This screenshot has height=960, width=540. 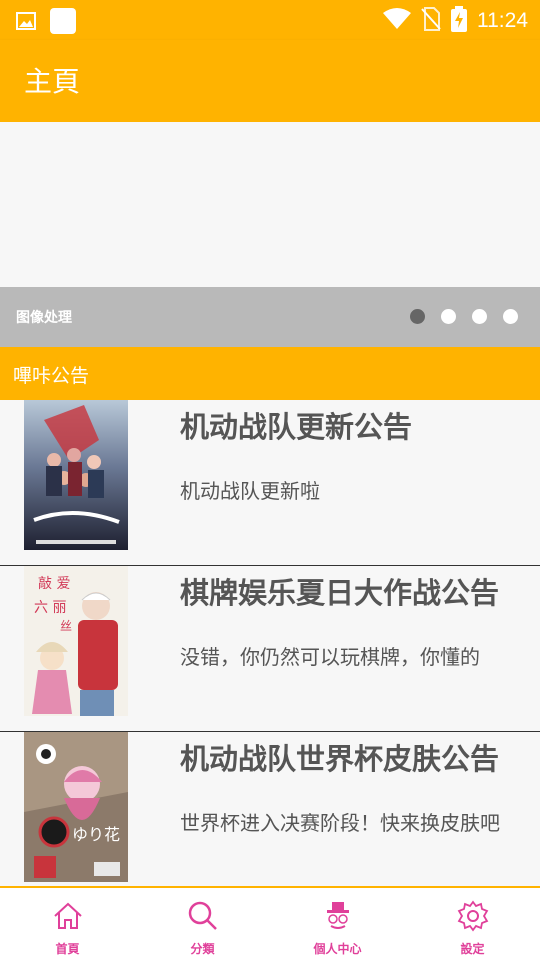 What do you see at coordinates (54, 583) in the screenshot?
I see `svg-text: 敲 爱` at bounding box center [54, 583].